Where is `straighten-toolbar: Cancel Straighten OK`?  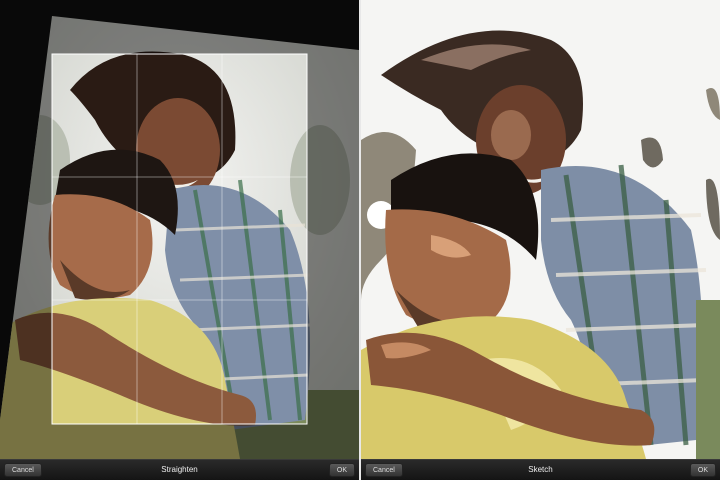 straighten-toolbar: Cancel Straighten OK is located at coordinates (179, 469).